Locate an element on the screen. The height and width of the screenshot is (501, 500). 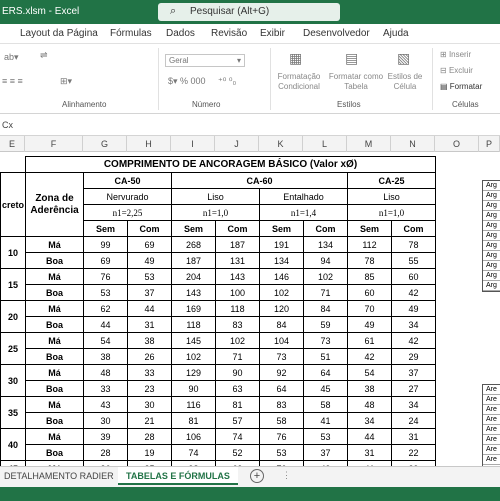
value-cell: 81 is located at coordinates (237, 404).